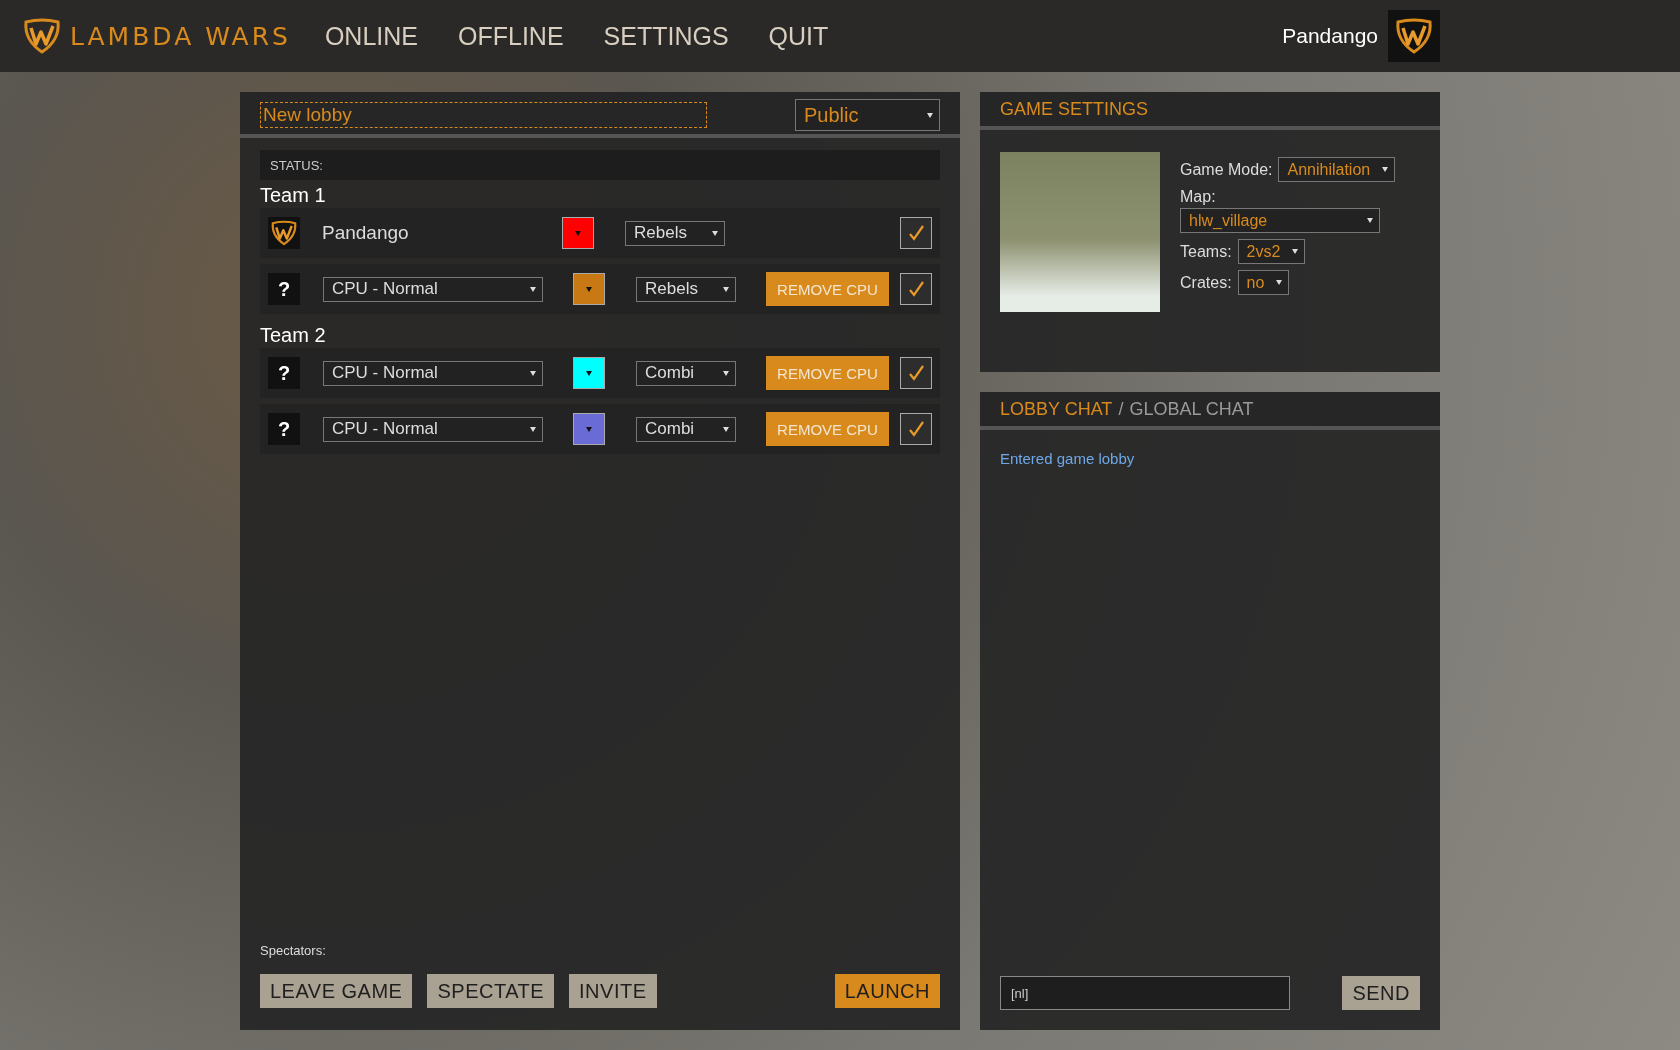  What do you see at coordinates (798, 36) in the screenshot?
I see `menu-item: QUIT` at bounding box center [798, 36].